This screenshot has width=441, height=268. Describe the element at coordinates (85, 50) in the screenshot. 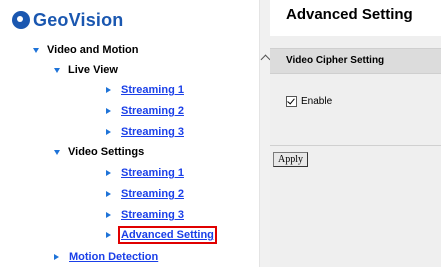

I see `tree-item-video-and-motion: Video and Motion` at that location.